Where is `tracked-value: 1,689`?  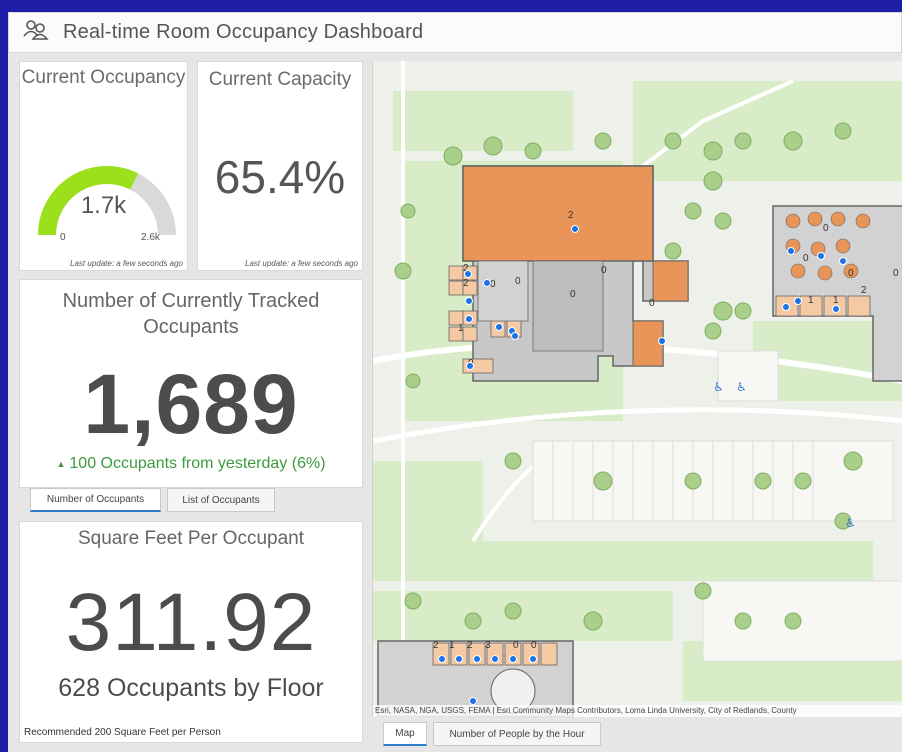
tracked-value: 1,689 is located at coordinates (191, 404).